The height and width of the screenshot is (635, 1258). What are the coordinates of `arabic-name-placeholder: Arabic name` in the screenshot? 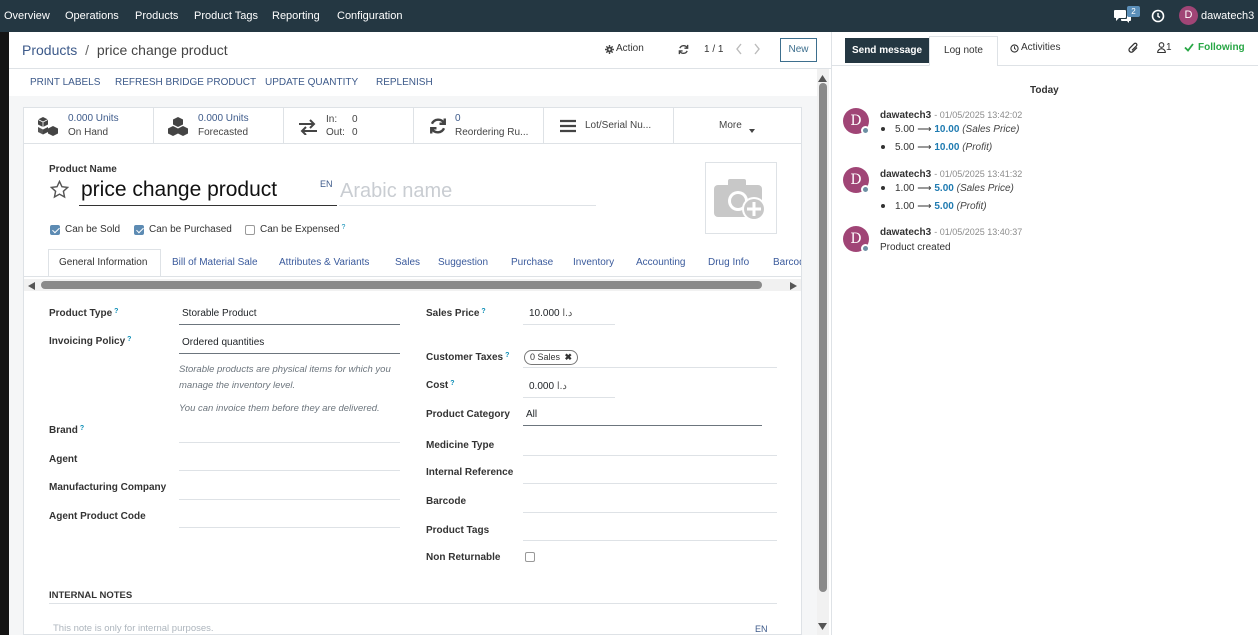 It's located at (396, 191).